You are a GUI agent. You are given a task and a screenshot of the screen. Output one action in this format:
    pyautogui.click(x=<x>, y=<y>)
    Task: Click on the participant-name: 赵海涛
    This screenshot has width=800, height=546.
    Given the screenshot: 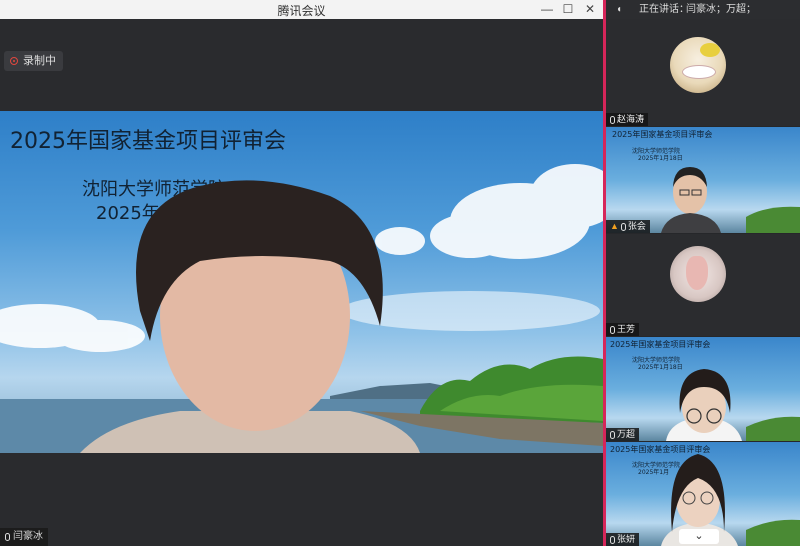 What is the action you would take?
    pyautogui.click(x=631, y=119)
    